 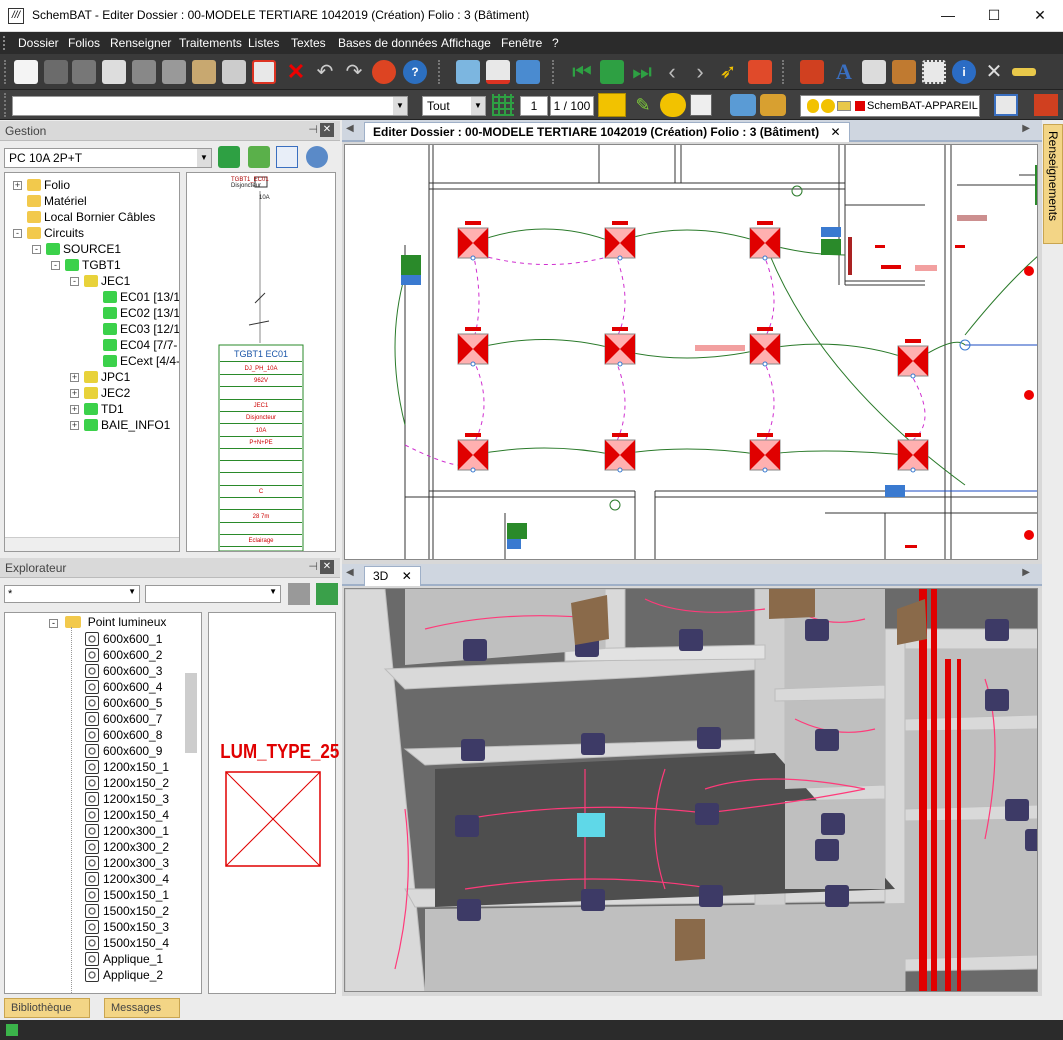 I want to click on explorer-category-combo: ▼, so click(x=213, y=594).